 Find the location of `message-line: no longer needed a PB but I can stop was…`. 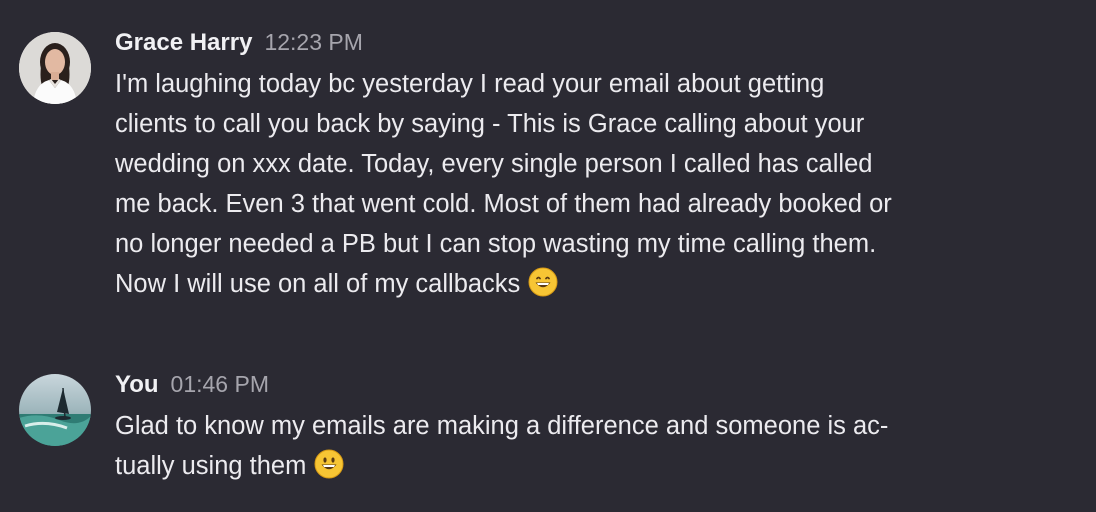

message-line: no longer needed a PB but I can stop was… is located at coordinates (496, 244).